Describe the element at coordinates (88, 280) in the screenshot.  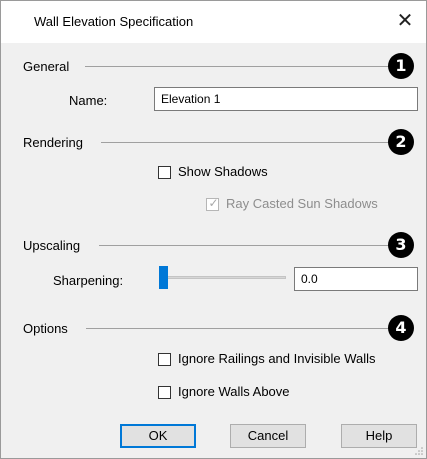
I see `sharpening-label: Sharpening:` at that location.